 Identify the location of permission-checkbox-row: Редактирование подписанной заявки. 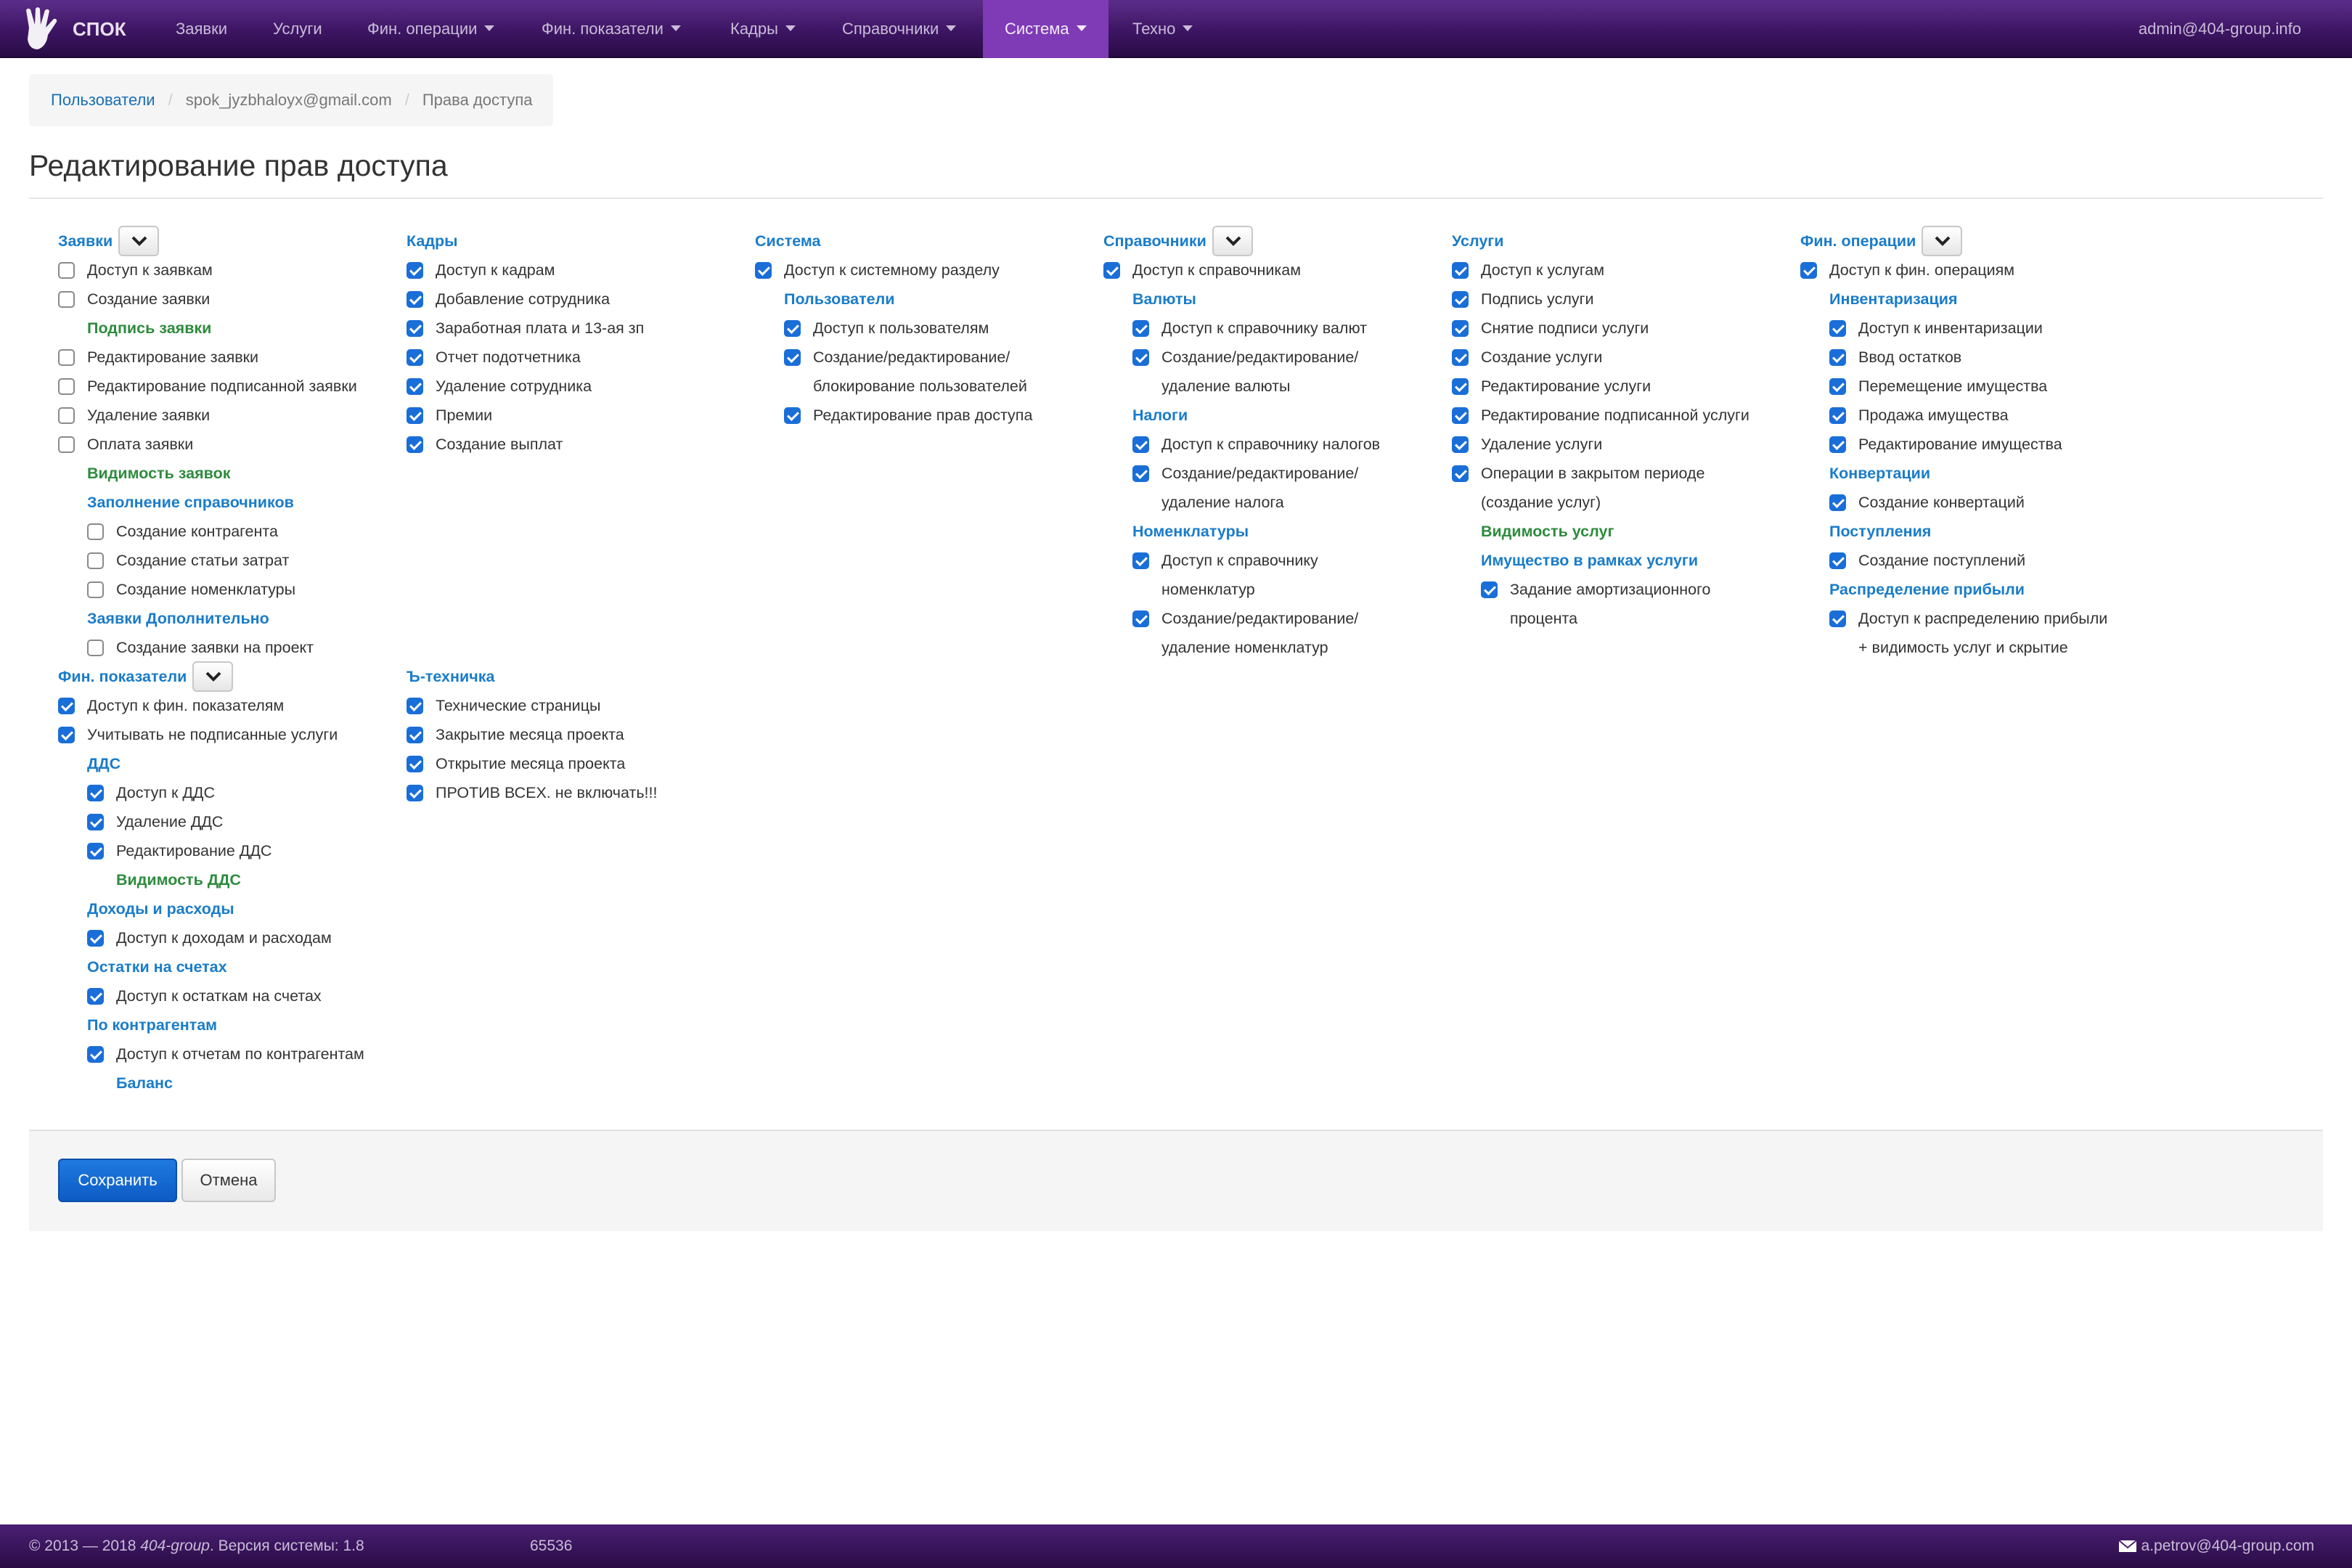
(208, 387).